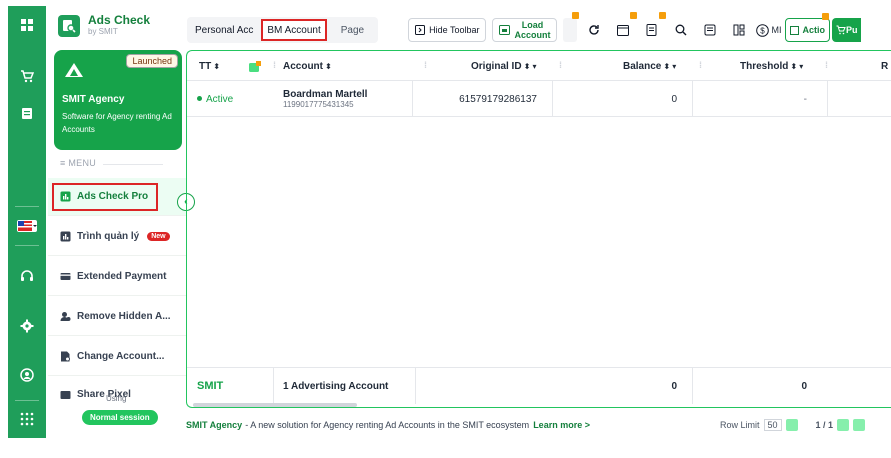 This screenshot has height=458, width=891. I want to click on notes-icon, so click(710, 30).